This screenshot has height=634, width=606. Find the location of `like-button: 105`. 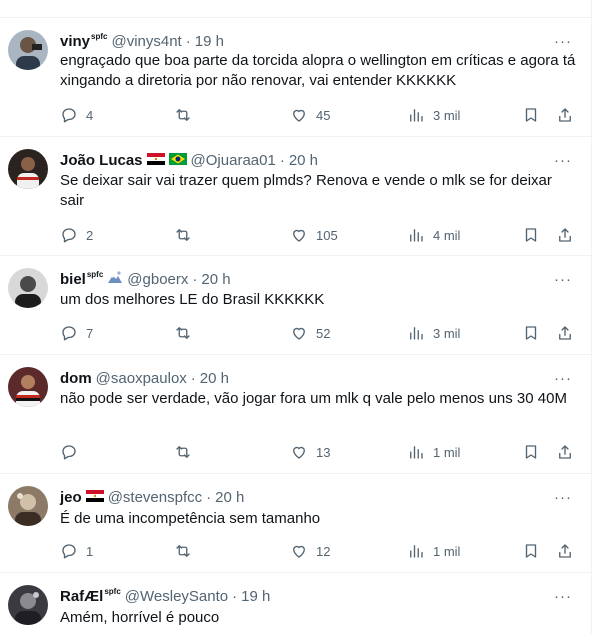

like-button: 105 is located at coordinates (314, 235).